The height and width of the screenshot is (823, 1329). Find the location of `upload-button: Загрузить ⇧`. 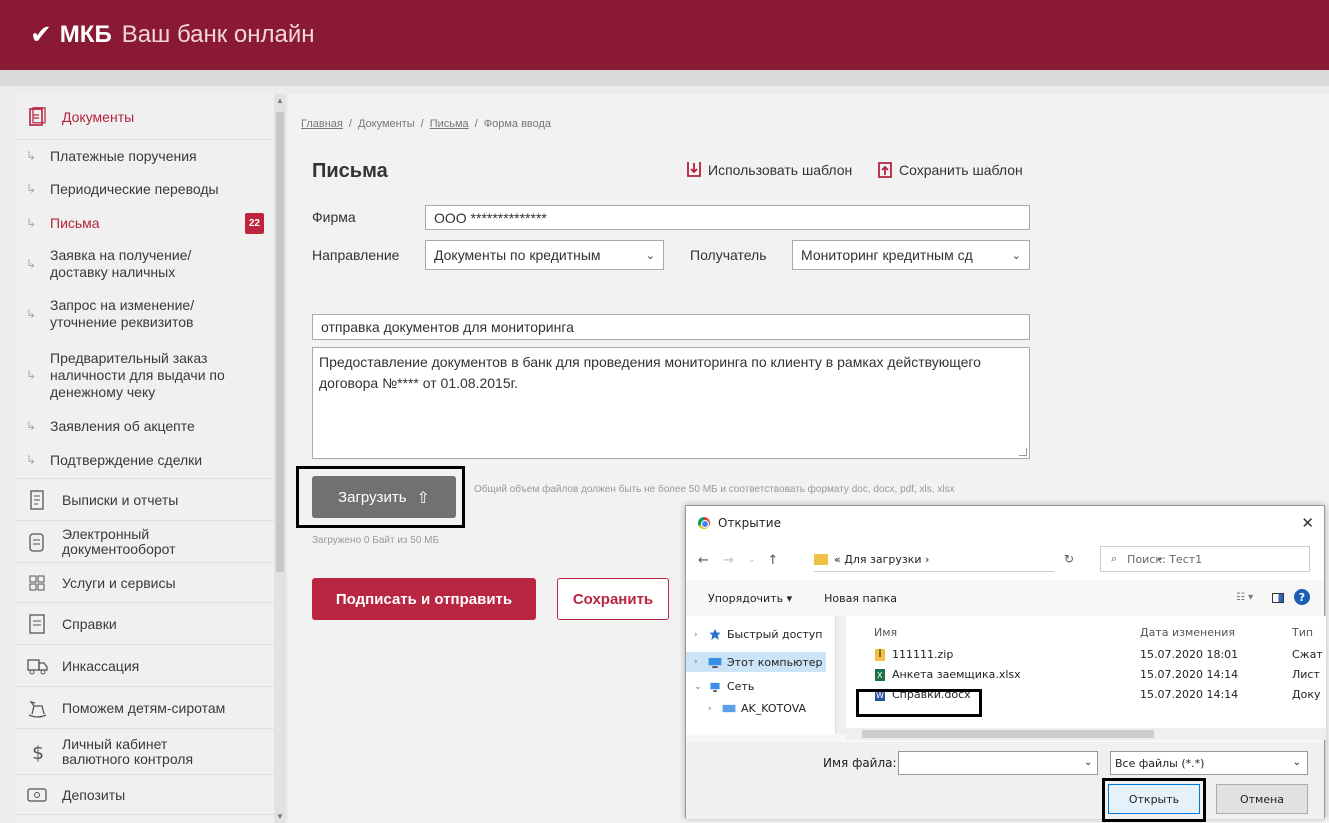

upload-button: Загрузить ⇧ is located at coordinates (384, 497).